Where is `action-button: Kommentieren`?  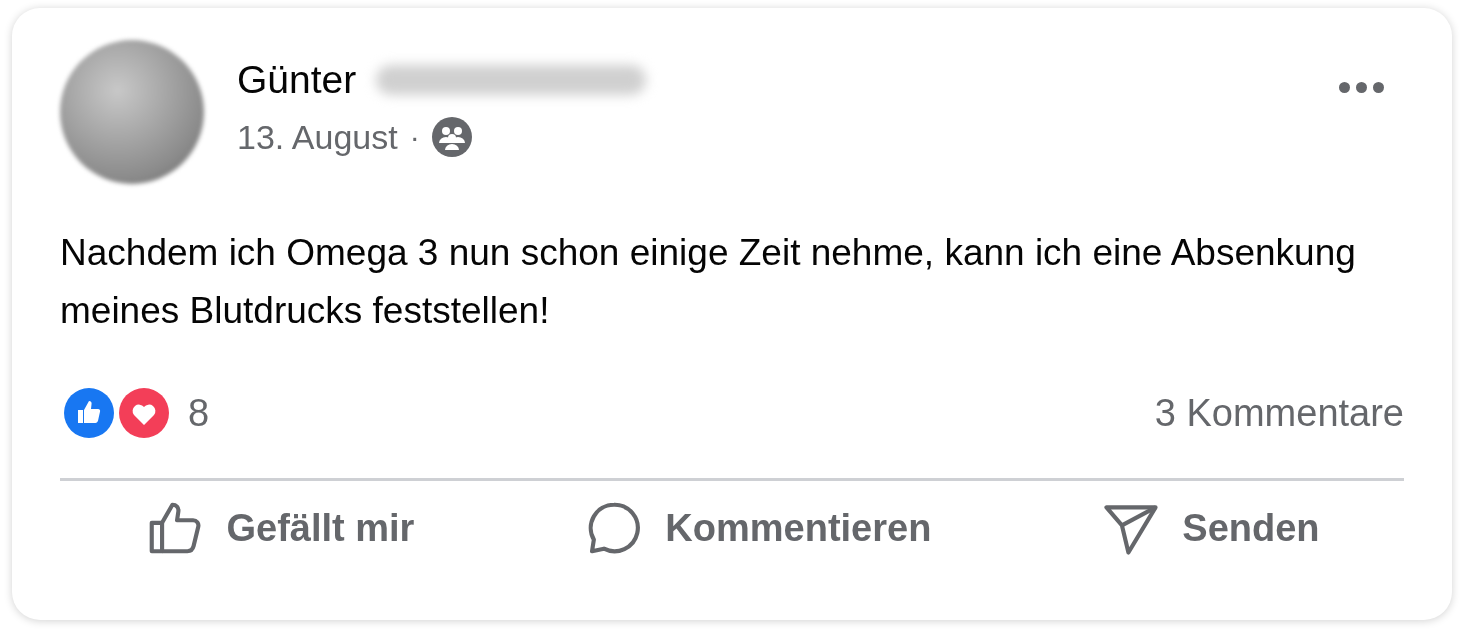
action-button: Kommentieren is located at coordinates (757, 528).